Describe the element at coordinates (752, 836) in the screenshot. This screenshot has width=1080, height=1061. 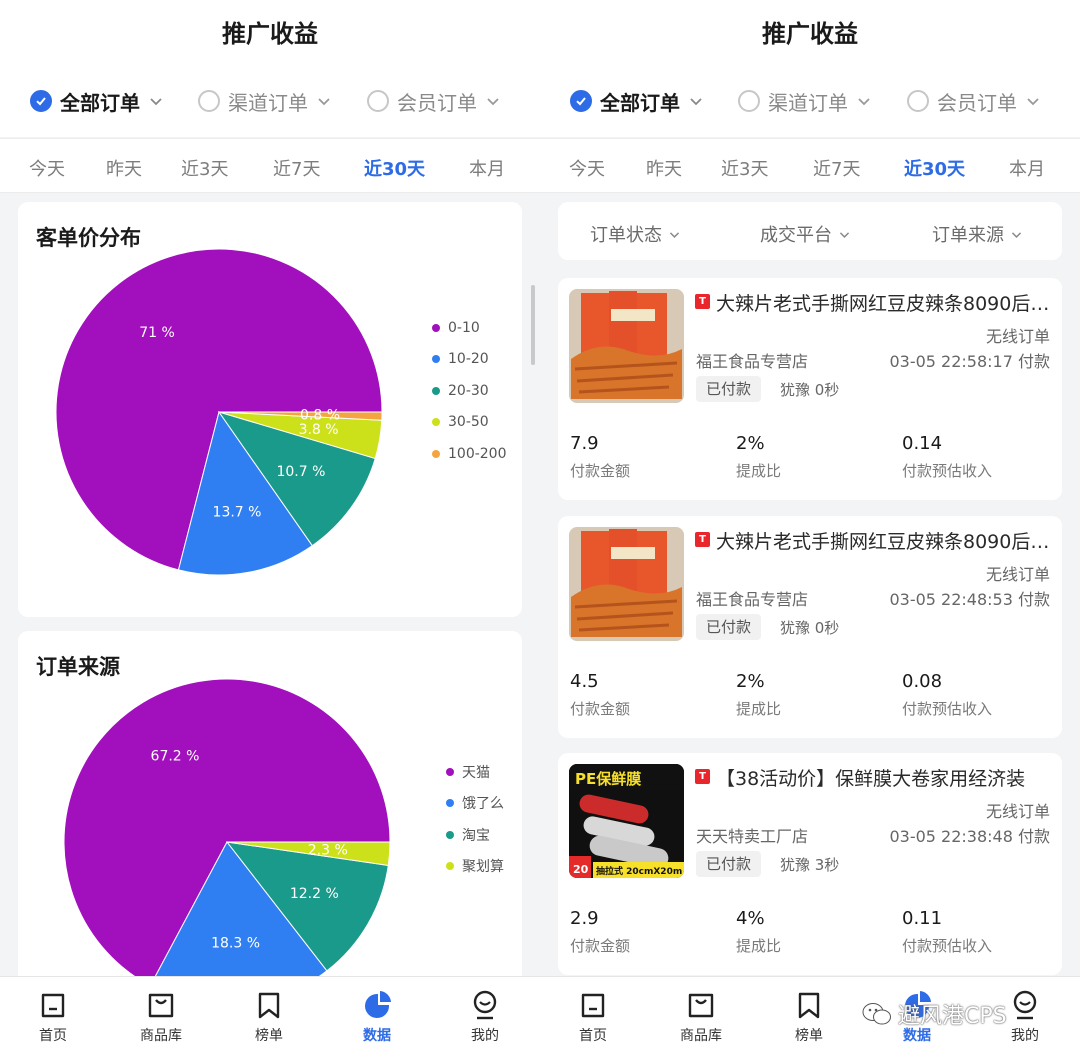
I see `shop-name: 天天特卖工厂店` at that location.